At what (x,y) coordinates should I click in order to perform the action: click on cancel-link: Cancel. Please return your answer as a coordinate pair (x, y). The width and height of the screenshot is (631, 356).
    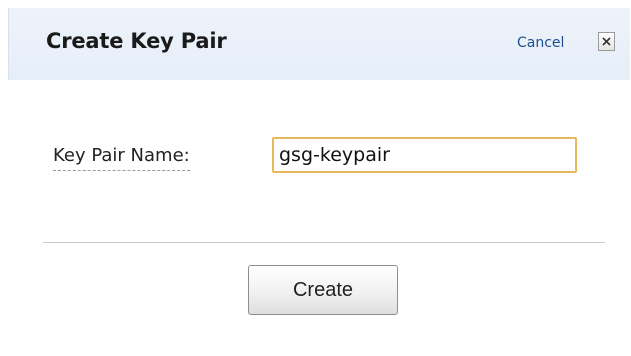
    Looking at the image, I should click on (540, 43).